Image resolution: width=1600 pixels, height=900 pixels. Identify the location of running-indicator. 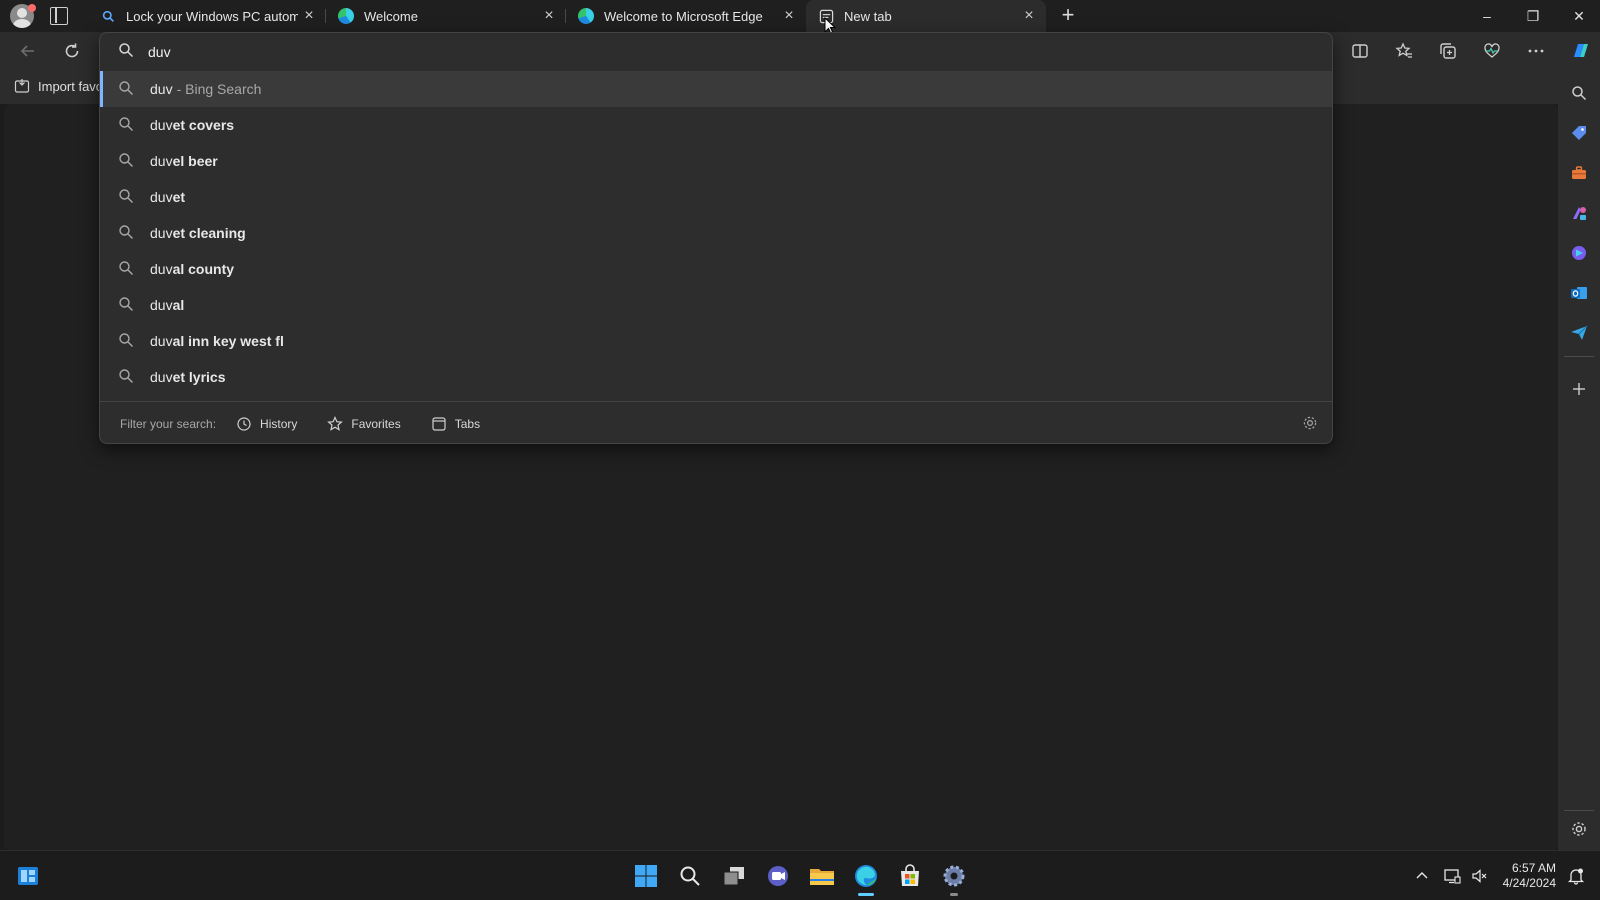
(954, 894).